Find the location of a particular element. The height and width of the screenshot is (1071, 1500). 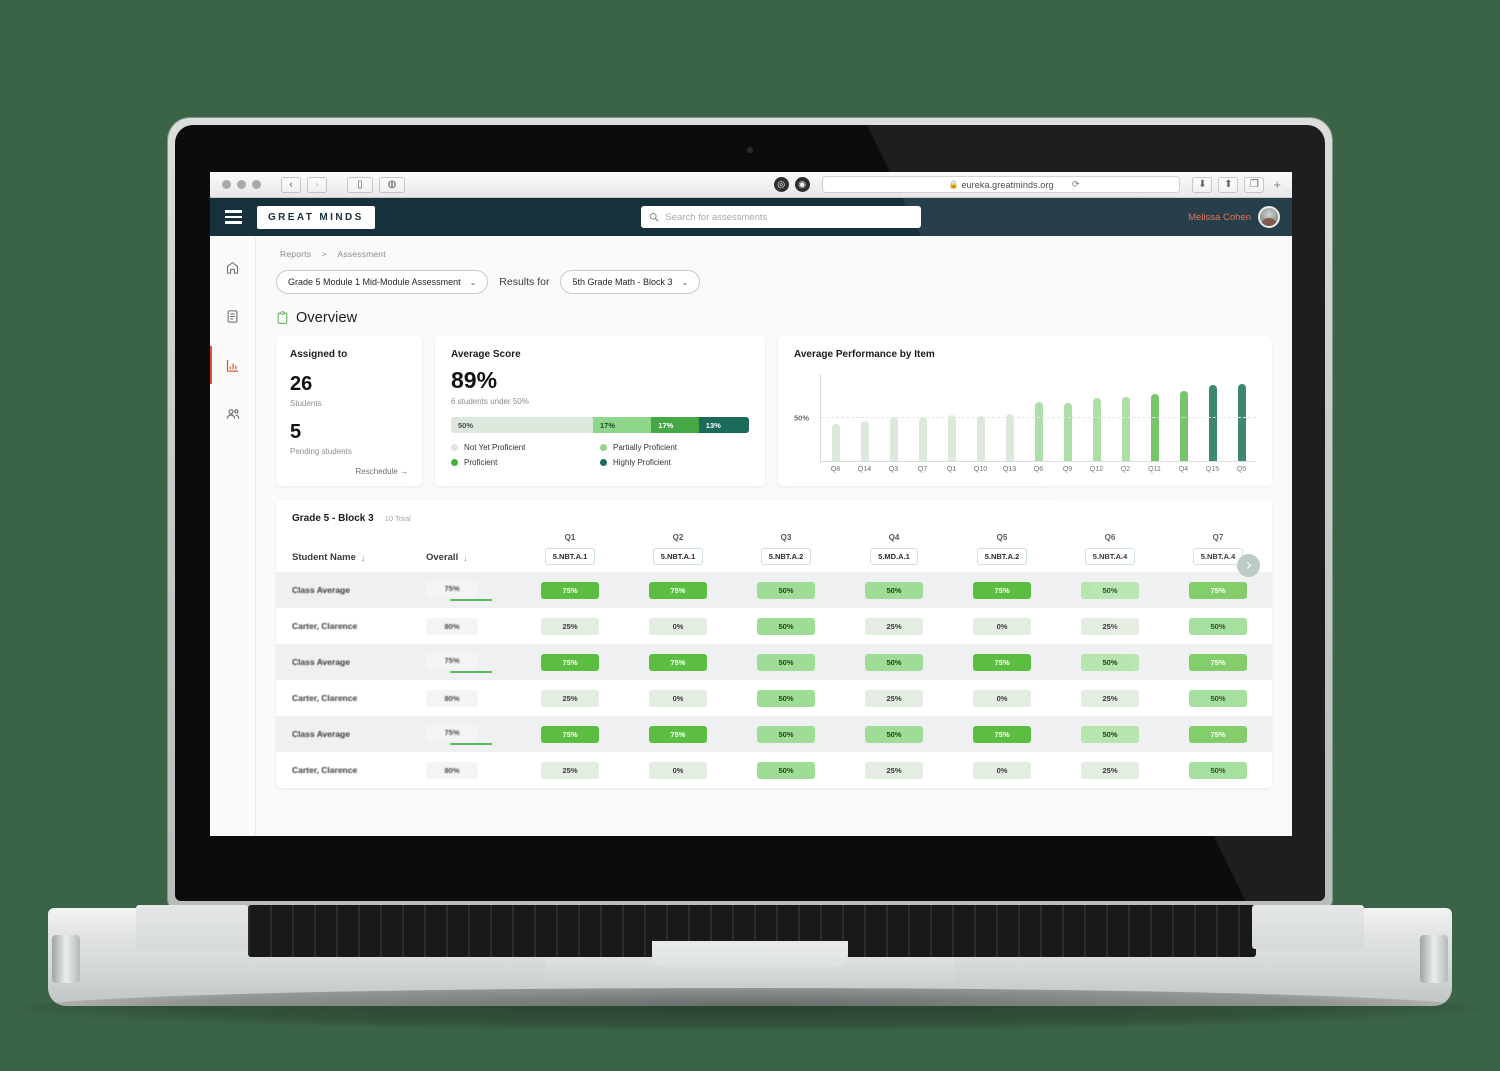

sidebar-item-home is located at coordinates (233, 267).